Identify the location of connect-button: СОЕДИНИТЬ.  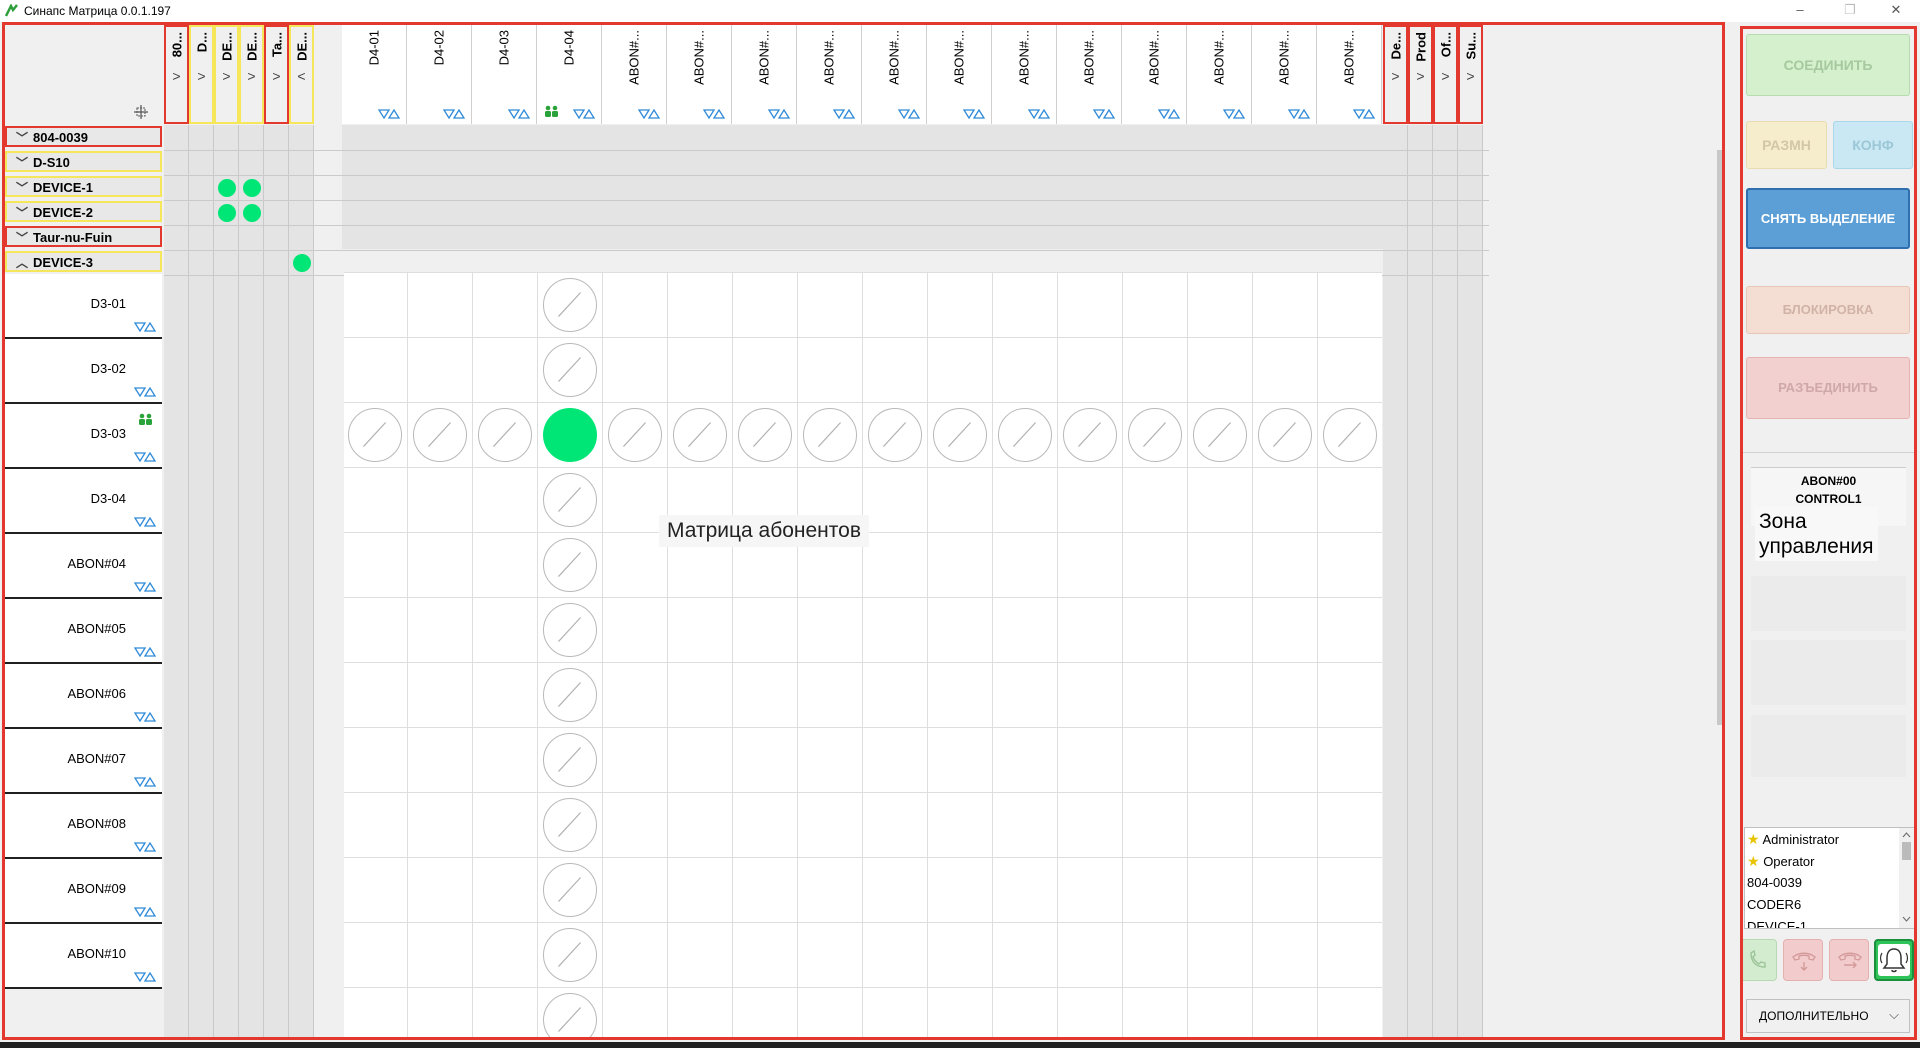
(1828, 65).